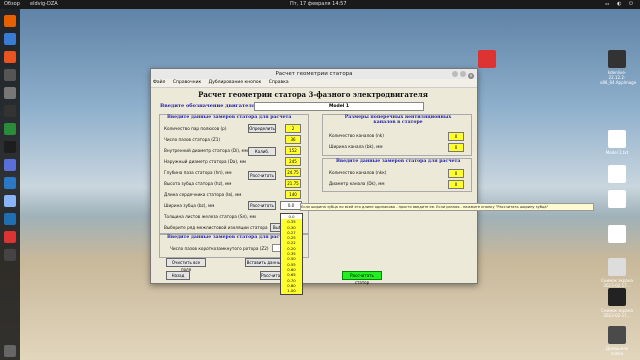 This screenshot has width=640, height=360. Describe the element at coordinates (293, 194) in the screenshot. I see `field-value-6: 140` at that location.